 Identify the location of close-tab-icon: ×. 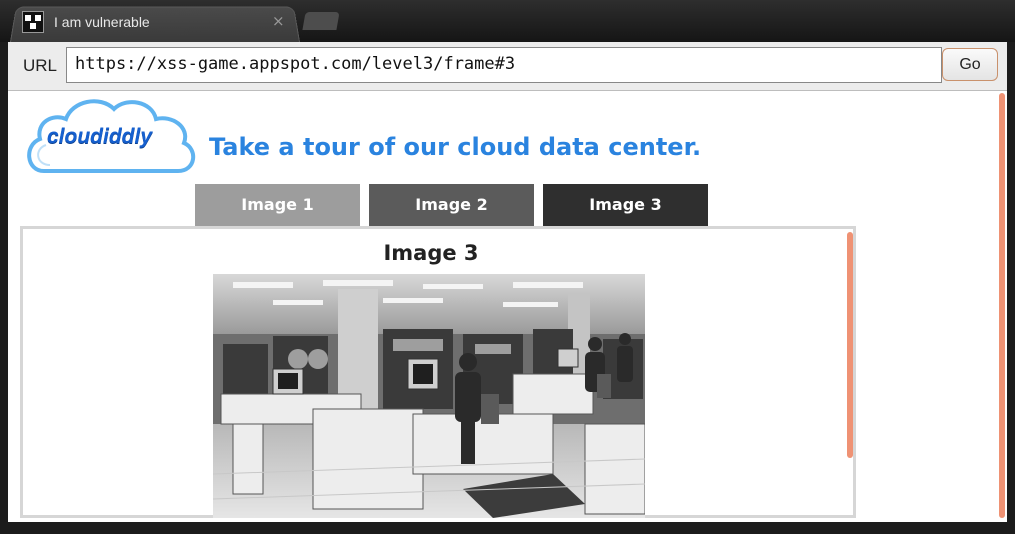
(278, 21).